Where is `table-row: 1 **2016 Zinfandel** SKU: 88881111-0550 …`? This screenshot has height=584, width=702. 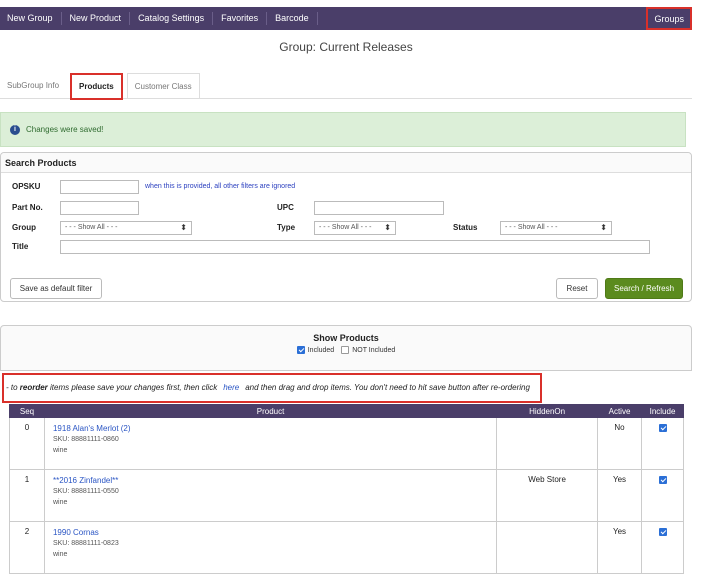 table-row: 1 **2016 Zinfandel** SKU: 88881111-0550 … is located at coordinates (346, 495).